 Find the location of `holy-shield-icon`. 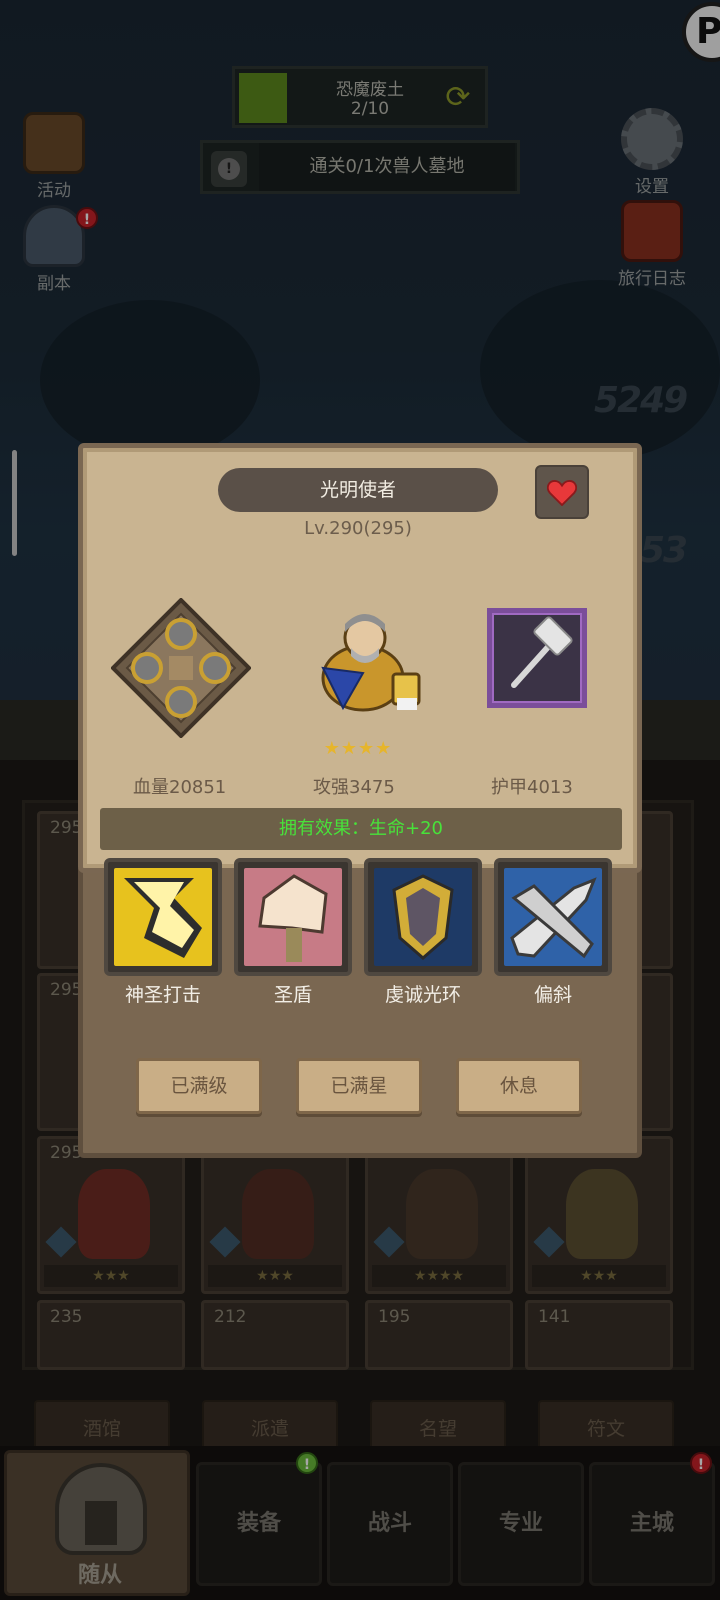

holy-shield-icon is located at coordinates (293, 917).